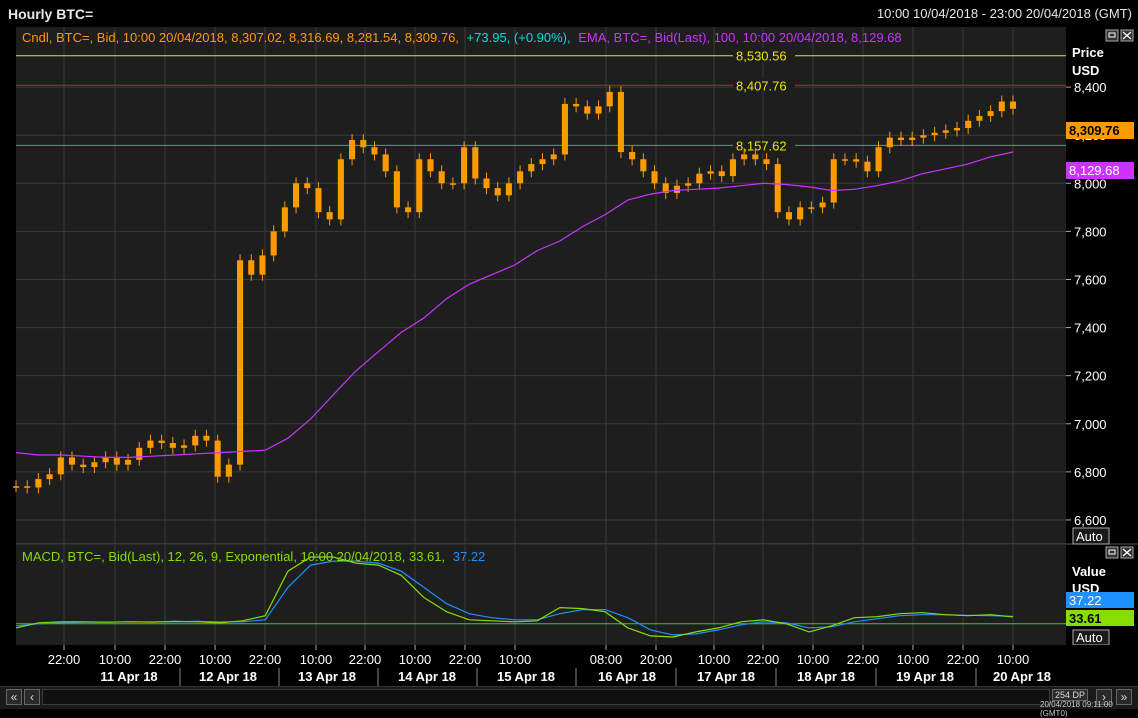 The width and height of the screenshot is (1138, 718). I want to click on x-day-label-4: 15 Apr 18, so click(526, 676).